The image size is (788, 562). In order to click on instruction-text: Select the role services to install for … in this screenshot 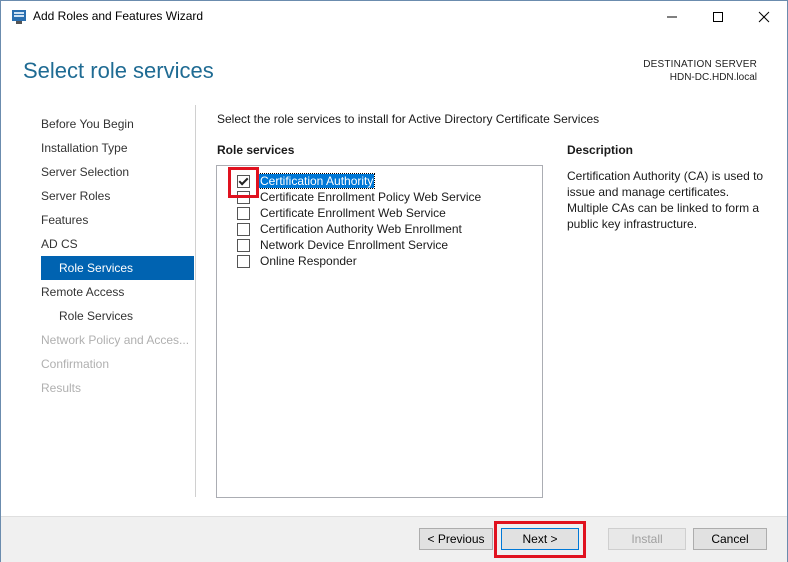, I will do `click(408, 119)`.